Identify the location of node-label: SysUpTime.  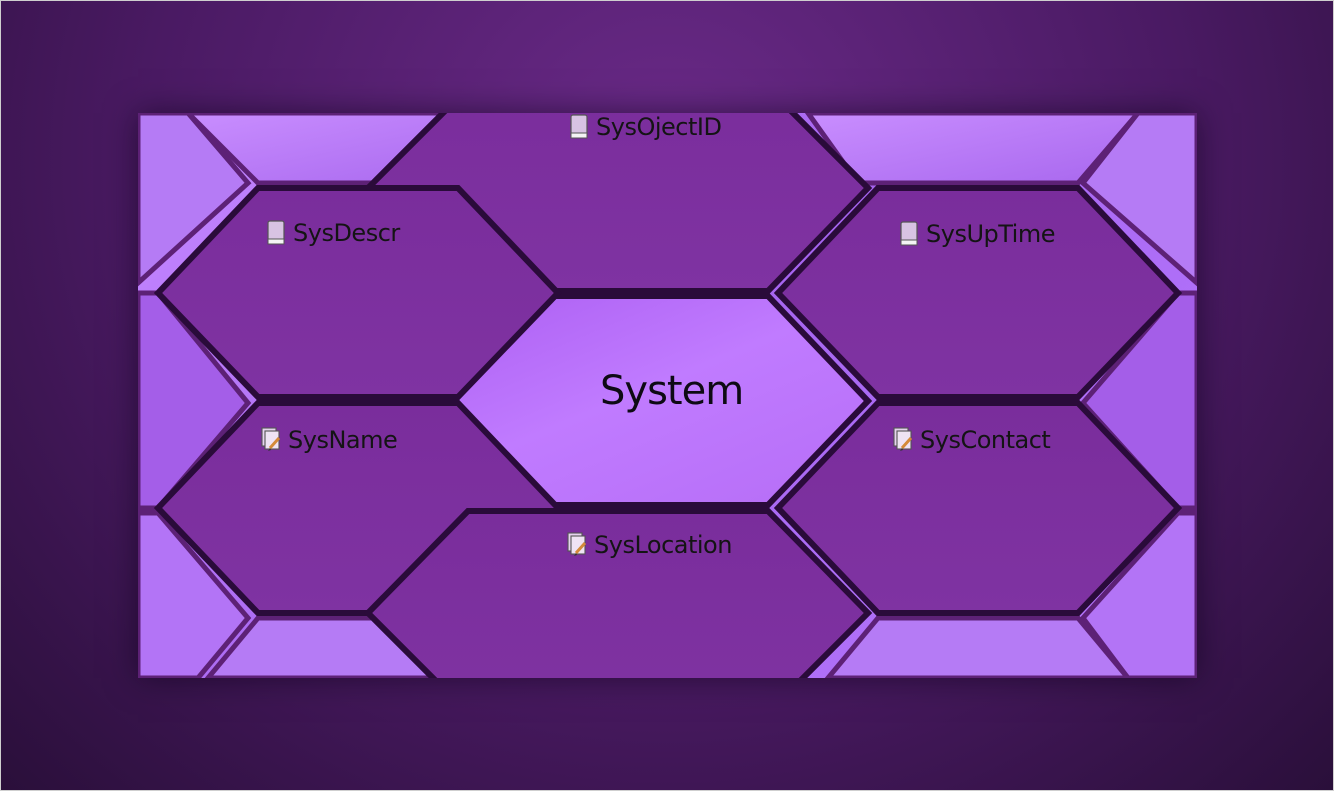
(990, 234).